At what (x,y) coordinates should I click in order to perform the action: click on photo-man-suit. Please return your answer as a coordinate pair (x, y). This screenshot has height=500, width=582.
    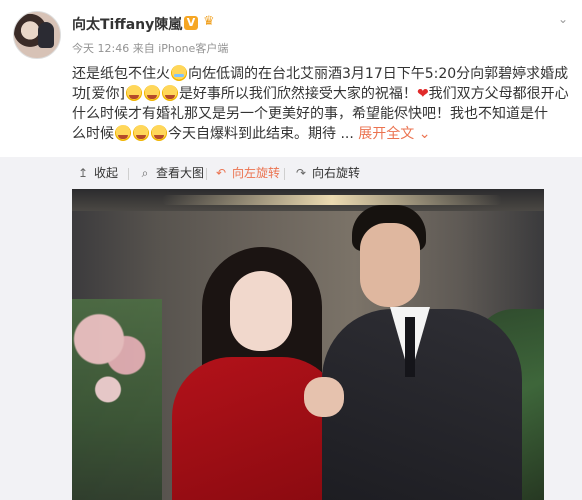
    Looking at the image, I should click on (422, 404).